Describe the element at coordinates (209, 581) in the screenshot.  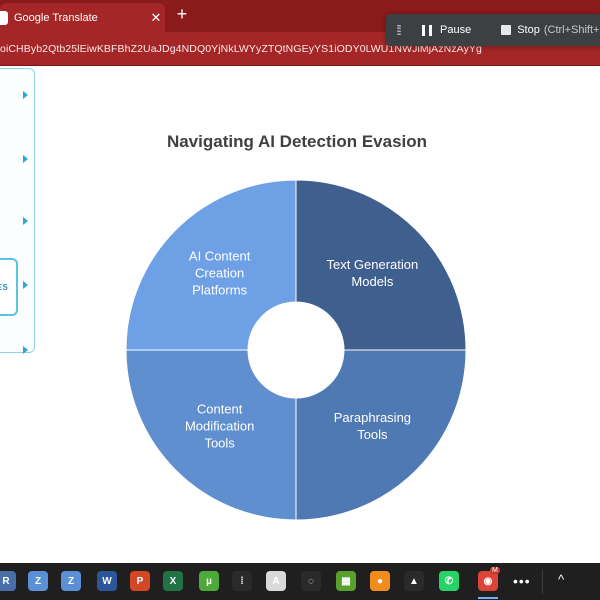
I see `utorrent-icon: µ` at that location.